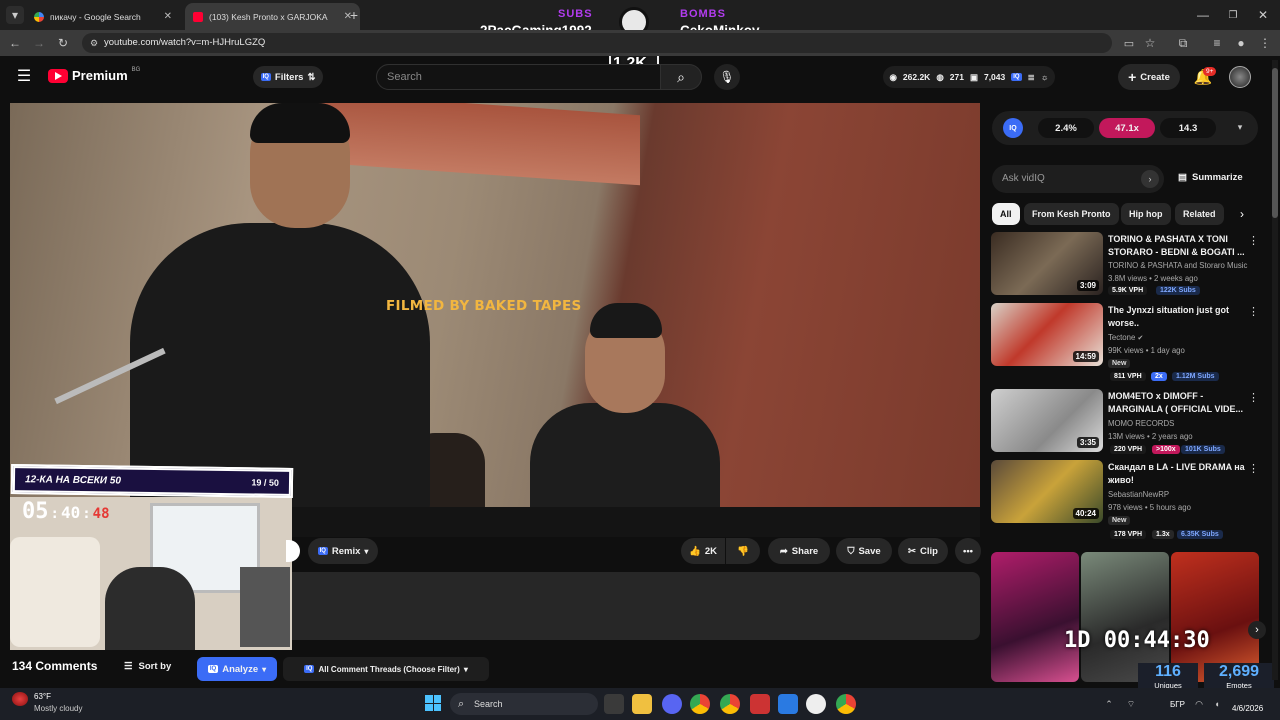  I want to click on weather-icon, so click(20, 699).